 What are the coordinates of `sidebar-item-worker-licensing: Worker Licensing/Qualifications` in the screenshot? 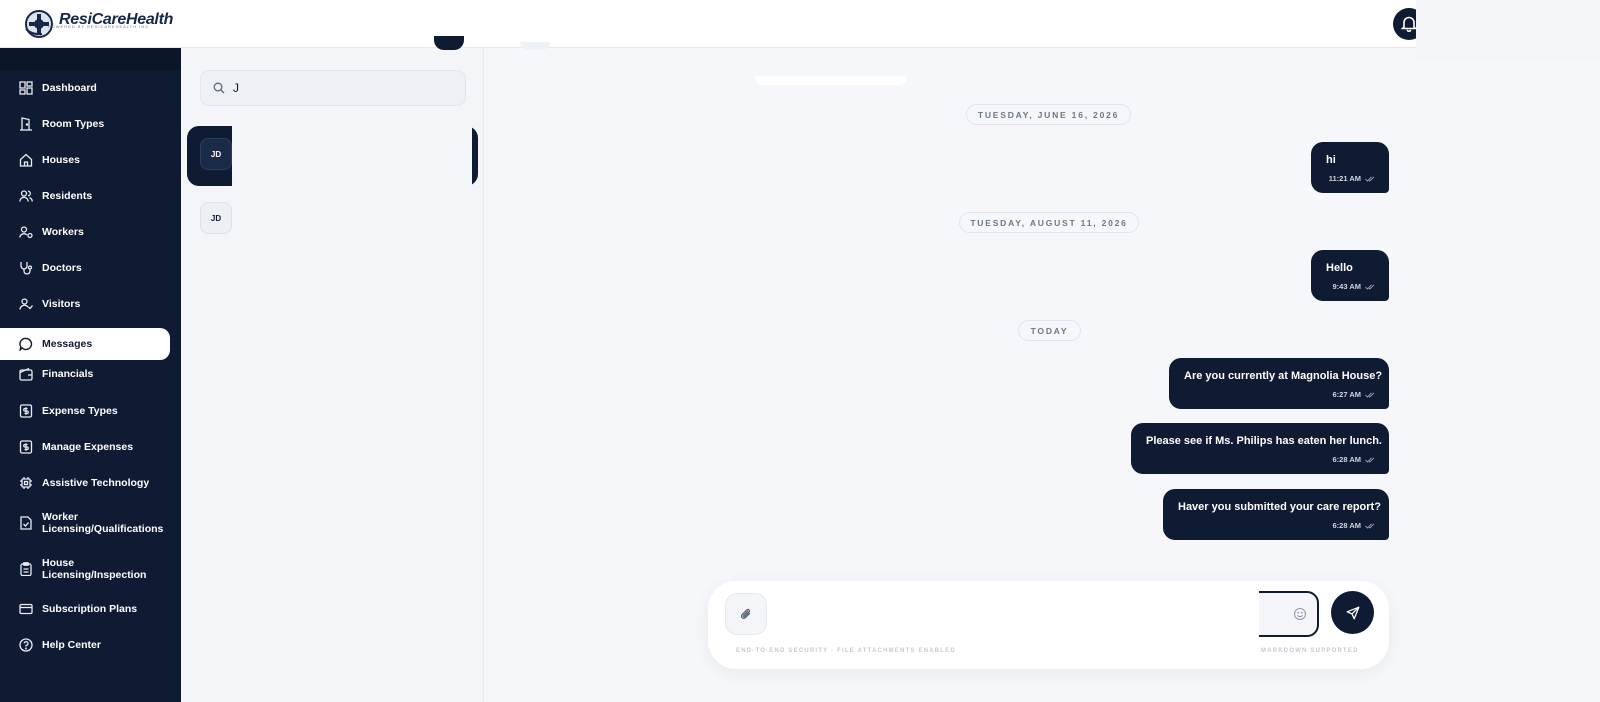 It's located at (85, 523).